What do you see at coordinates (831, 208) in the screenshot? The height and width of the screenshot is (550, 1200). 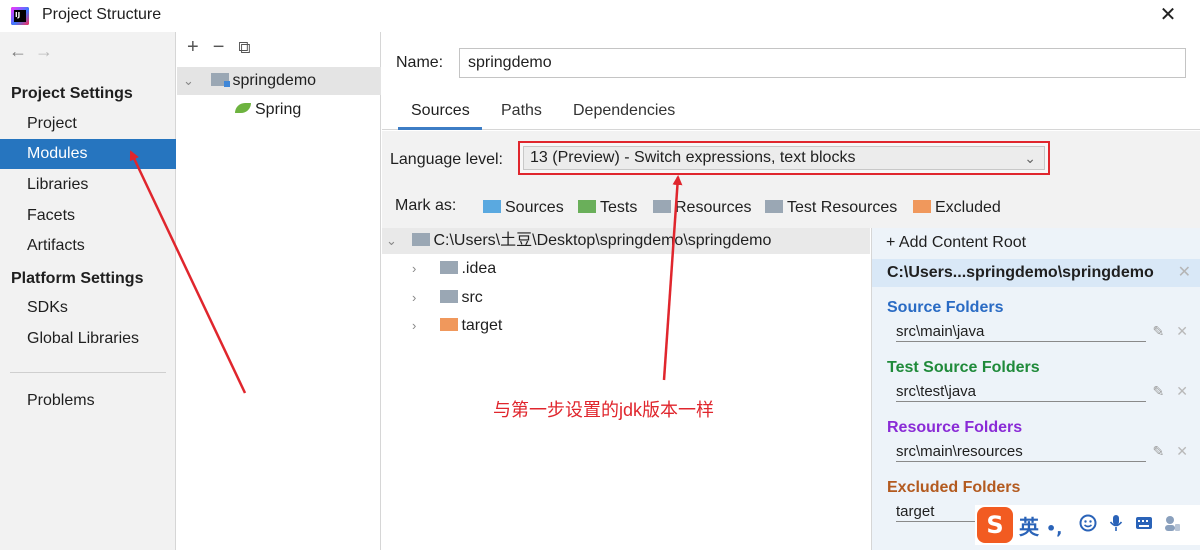 I see `mark-as-test-resources-button: Test Resources` at bounding box center [831, 208].